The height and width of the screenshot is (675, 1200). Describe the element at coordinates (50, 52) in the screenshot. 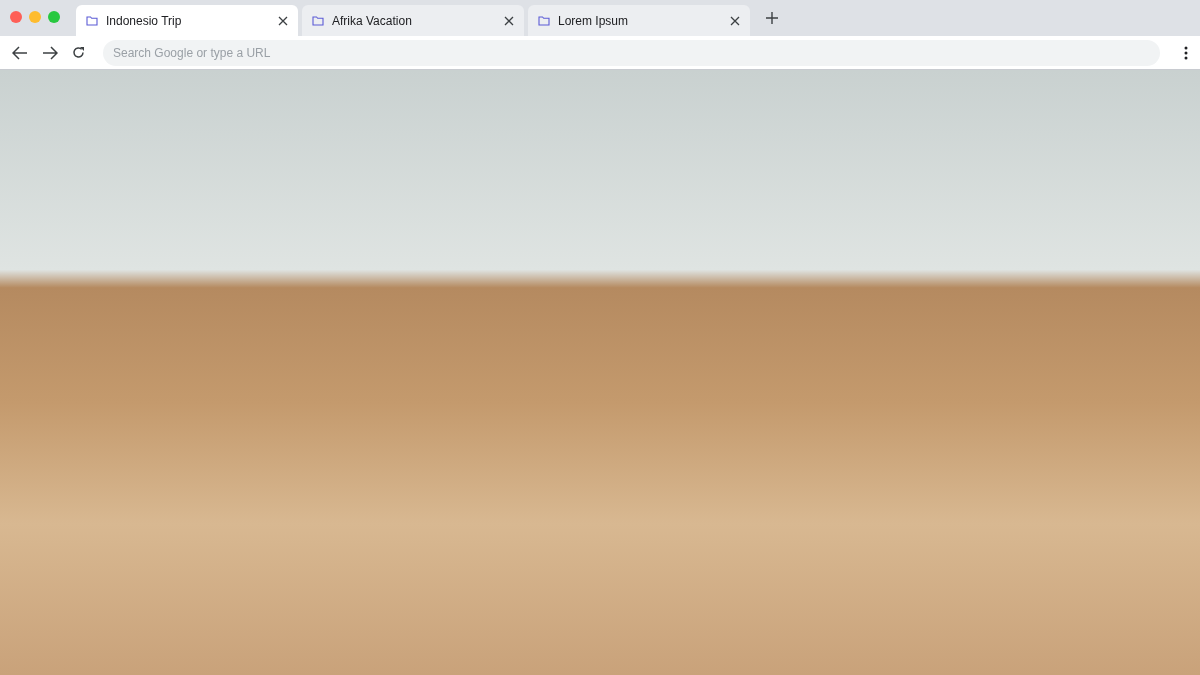

I see `forward-icon` at that location.